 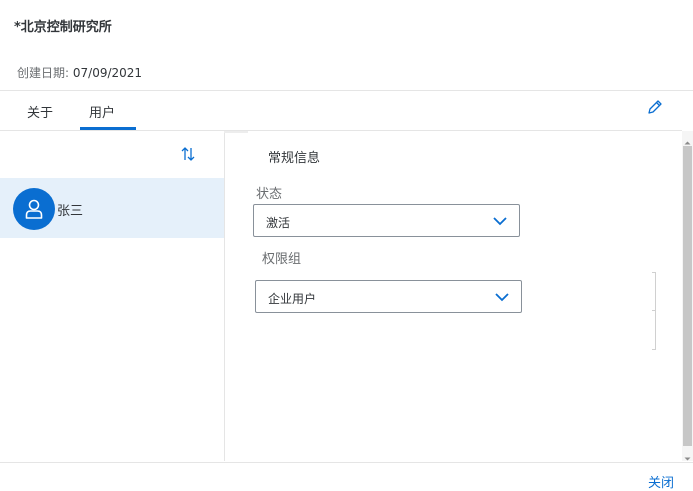 I want to click on scrollbar-thumb, so click(x=687, y=296).